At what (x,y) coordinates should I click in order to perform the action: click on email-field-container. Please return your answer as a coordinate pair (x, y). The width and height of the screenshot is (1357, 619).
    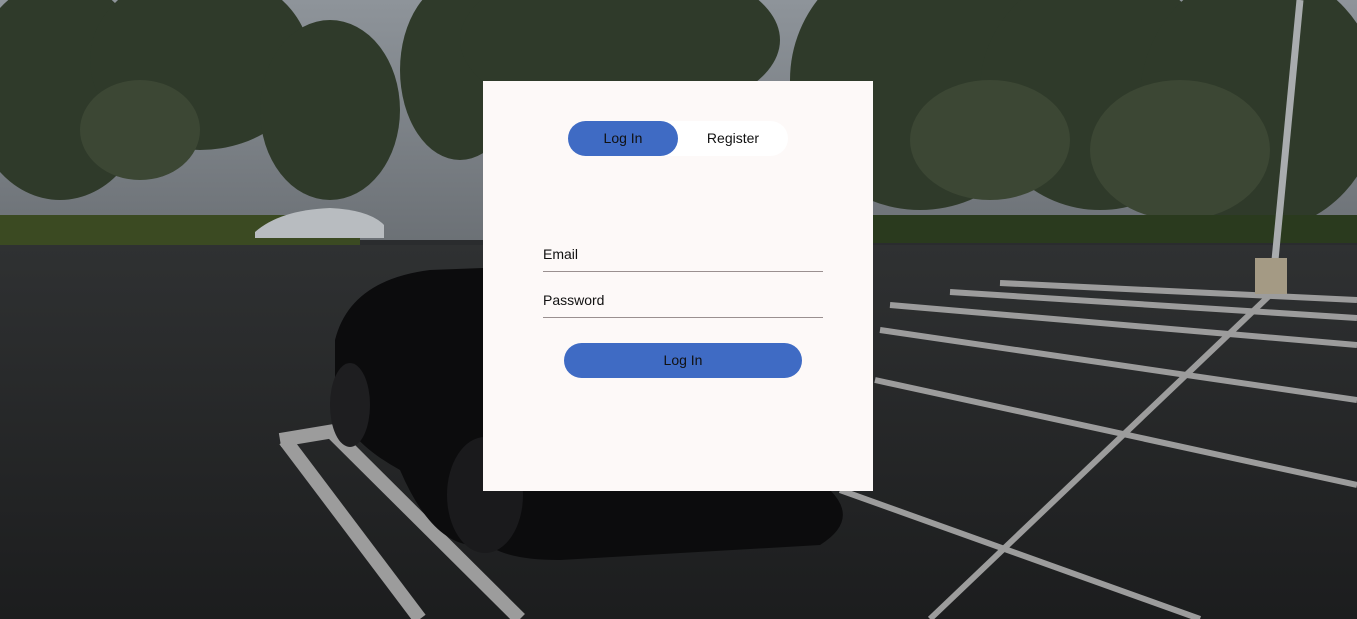
    Looking at the image, I should click on (683, 255).